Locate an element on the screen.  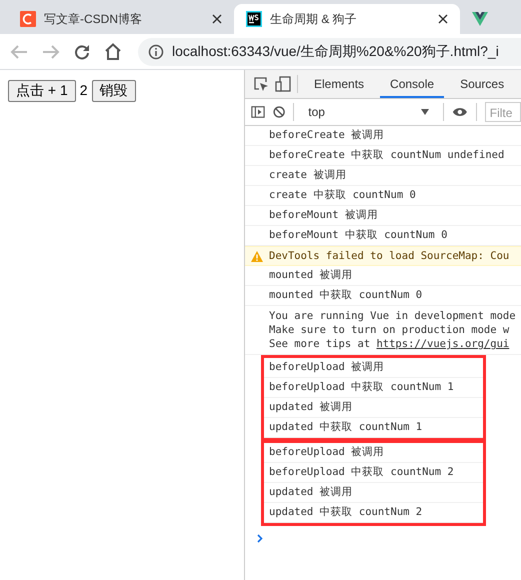
home-icon is located at coordinates (113, 51).